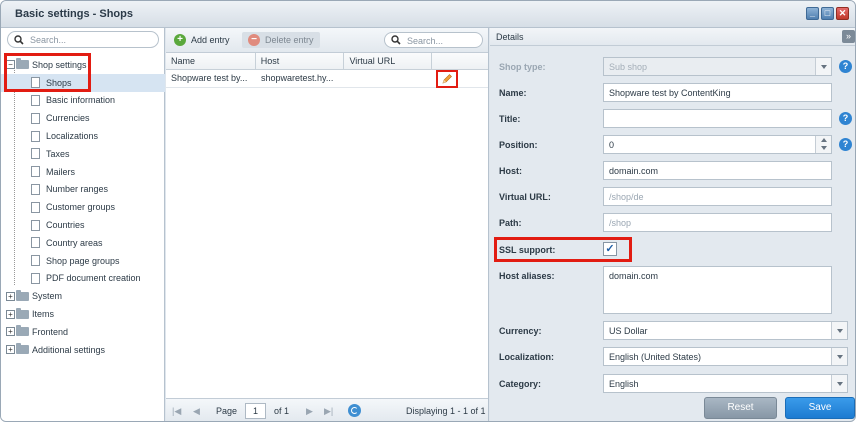  What do you see at coordinates (388, 61) in the screenshot?
I see `column-header-virtual-url: Virtual URL` at bounding box center [388, 61].